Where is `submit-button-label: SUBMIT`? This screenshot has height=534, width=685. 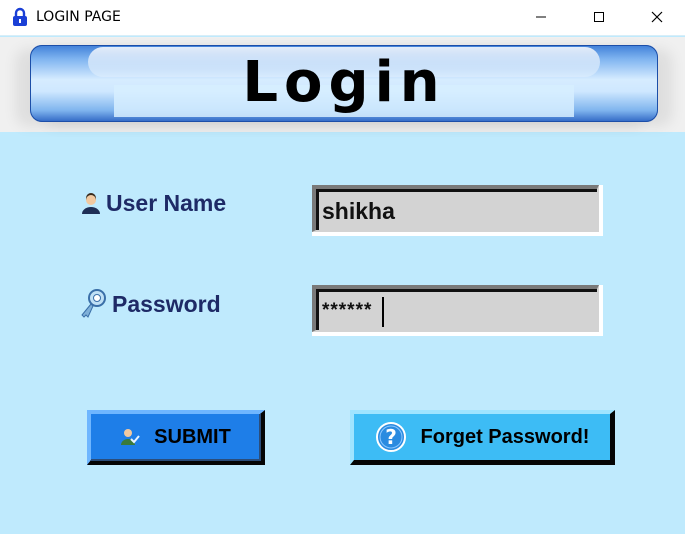
submit-button-label: SUBMIT is located at coordinates (192, 436).